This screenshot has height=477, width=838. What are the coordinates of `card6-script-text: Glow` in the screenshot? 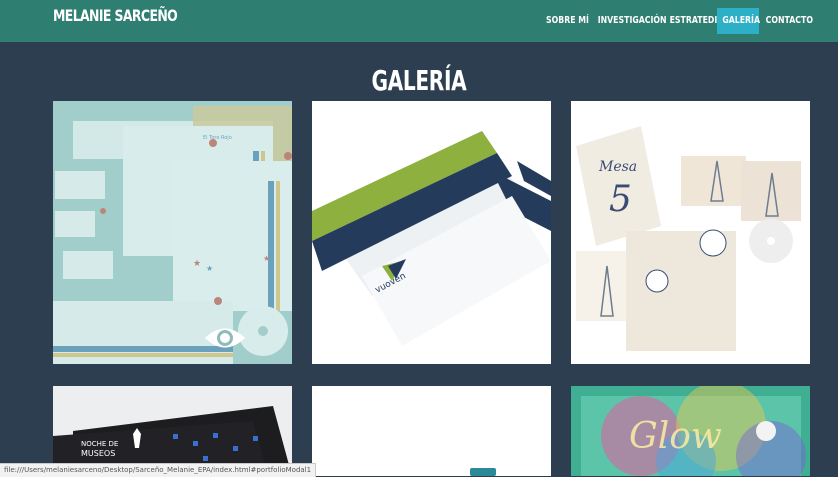 It's located at (675, 436).